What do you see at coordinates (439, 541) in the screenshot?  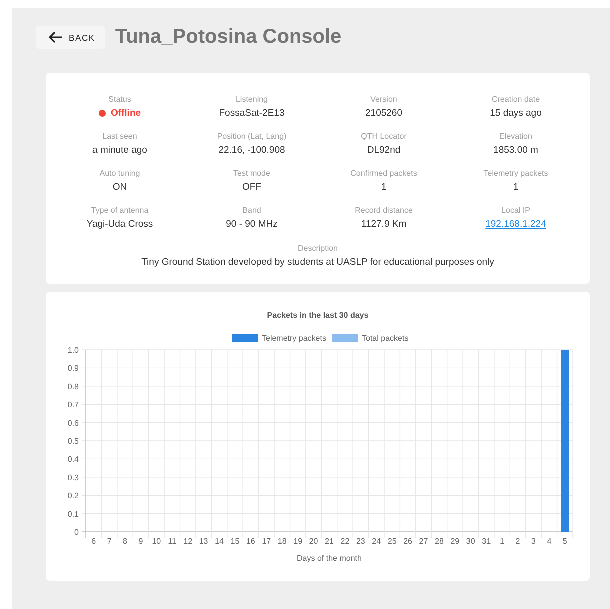 I see `x-tick-label: 28` at bounding box center [439, 541].